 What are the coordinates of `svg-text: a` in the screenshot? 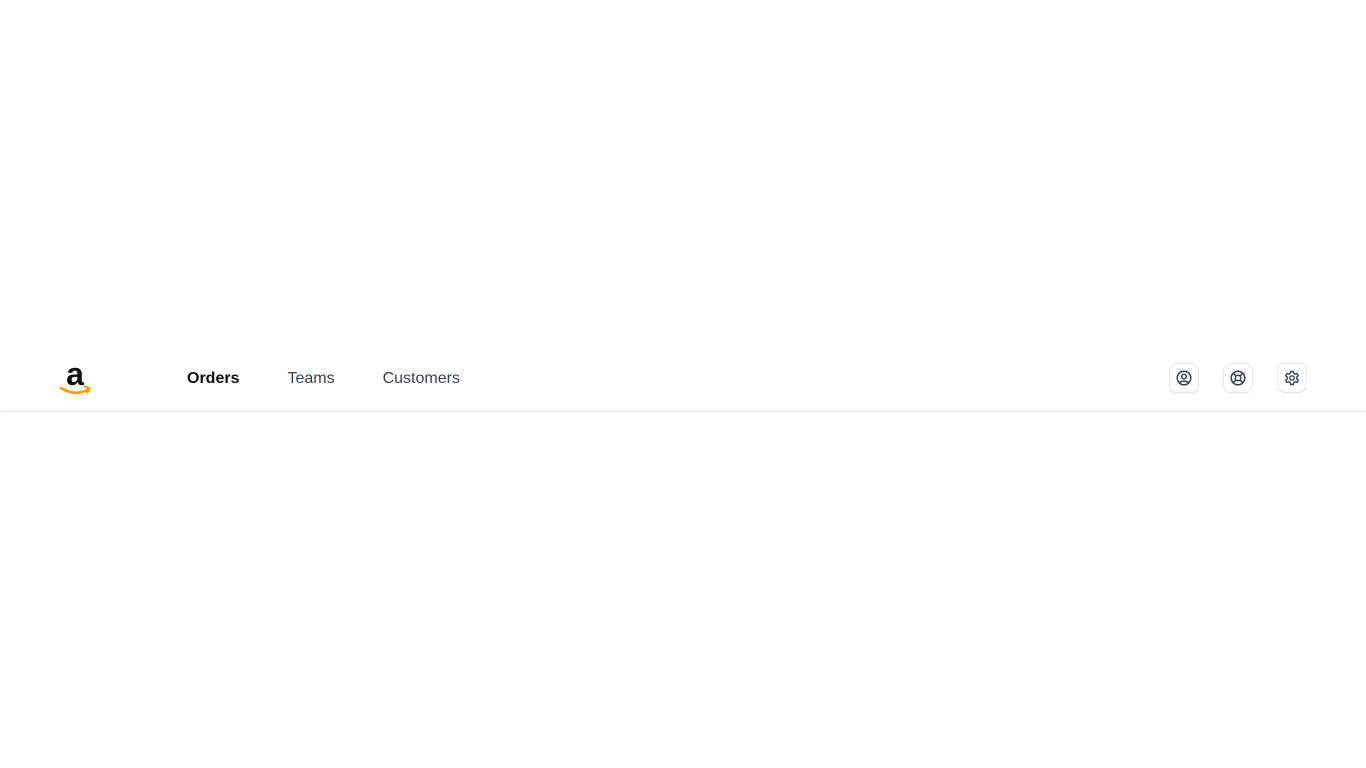 It's located at (75, 376).